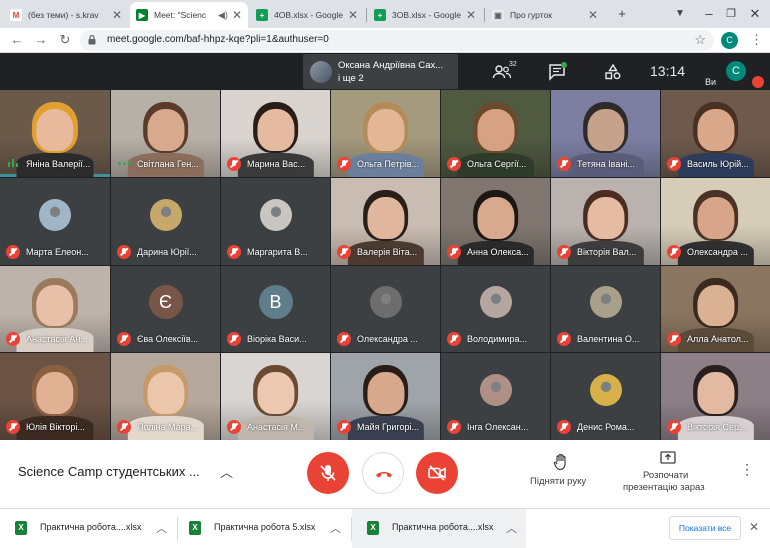 The width and height of the screenshot is (770, 548). I want to click on participant-initial-avatar: Є, so click(165, 302).